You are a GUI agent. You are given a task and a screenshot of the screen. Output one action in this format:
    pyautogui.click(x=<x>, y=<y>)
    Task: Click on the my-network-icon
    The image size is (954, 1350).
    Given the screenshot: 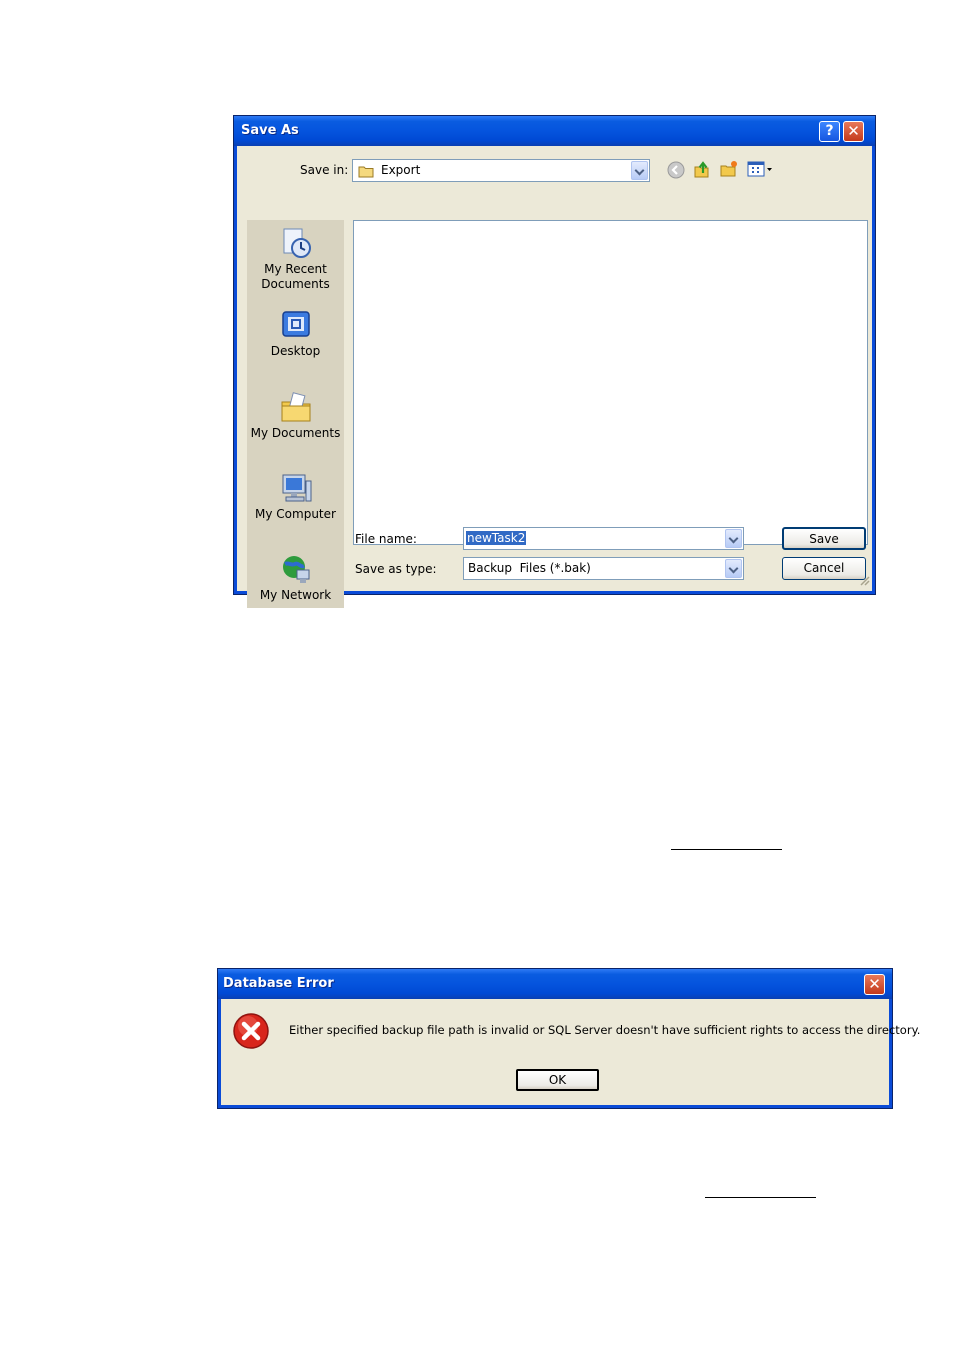 What is the action you would take?
    pyautogui.click(x=296, y=569)
    